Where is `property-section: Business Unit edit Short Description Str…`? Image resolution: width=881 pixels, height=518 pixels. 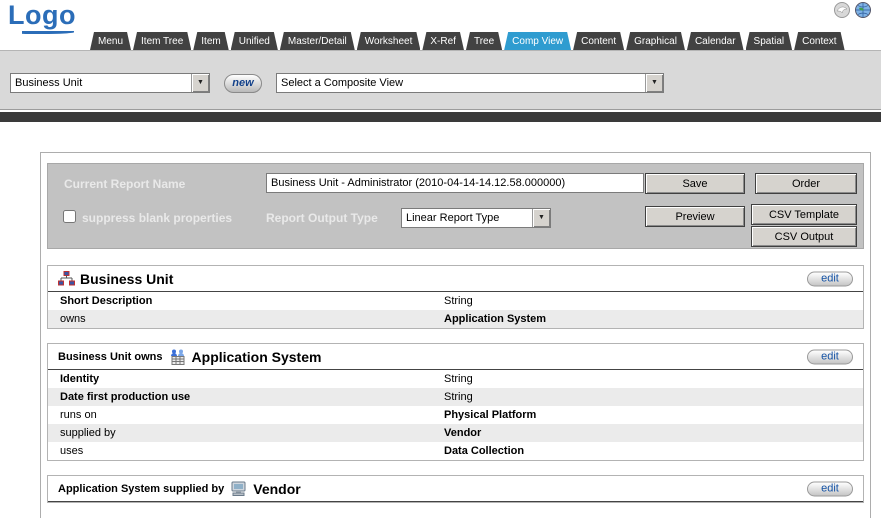
property-section: Business Unit edit Short Description Str… is located at coordinates (455, 297).